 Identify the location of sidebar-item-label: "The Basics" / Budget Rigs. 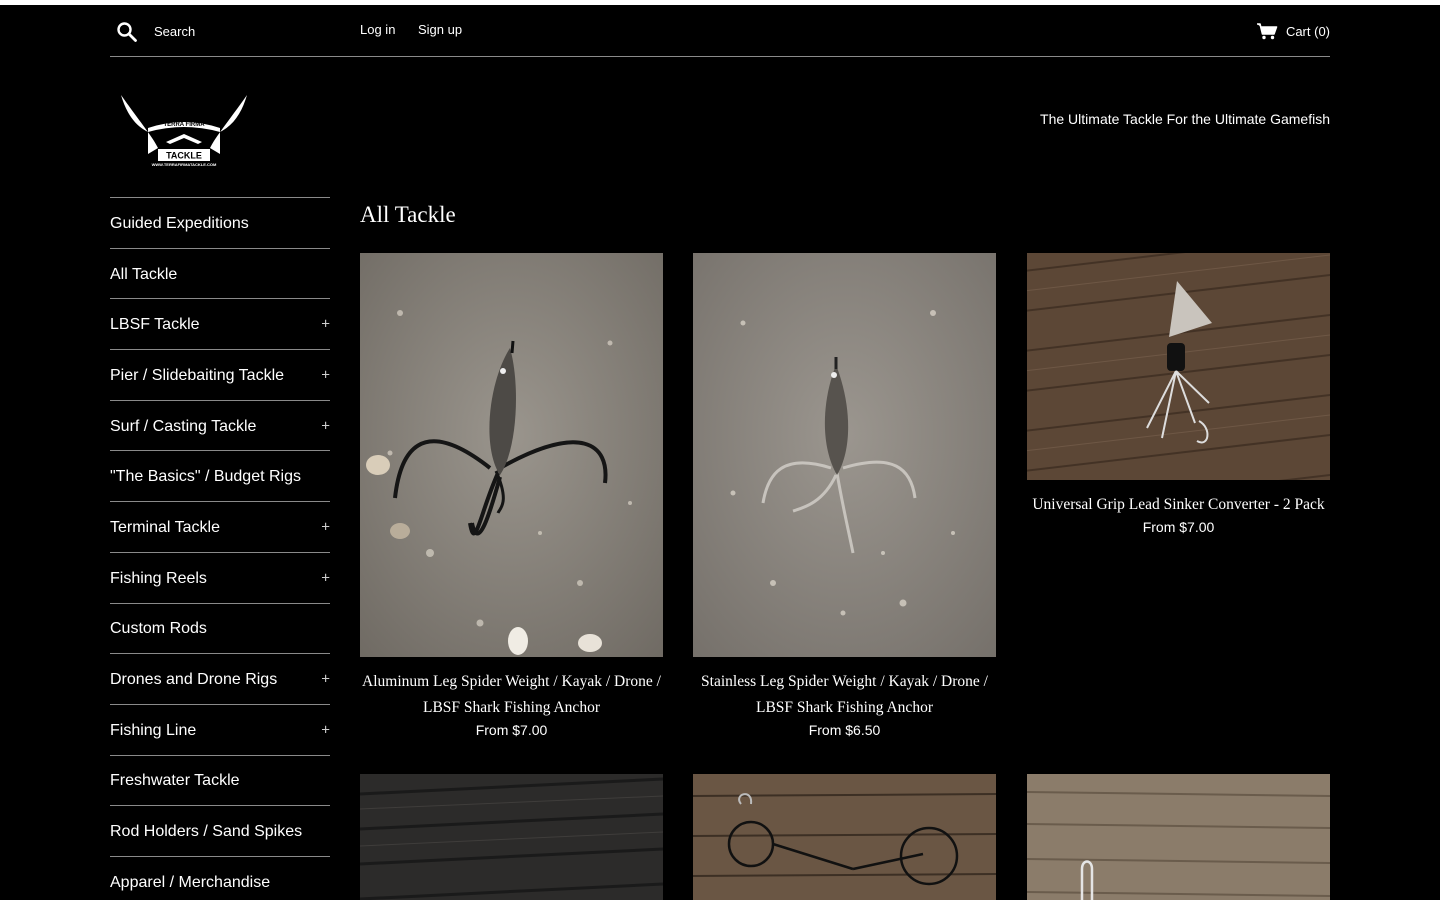
(205, 477).